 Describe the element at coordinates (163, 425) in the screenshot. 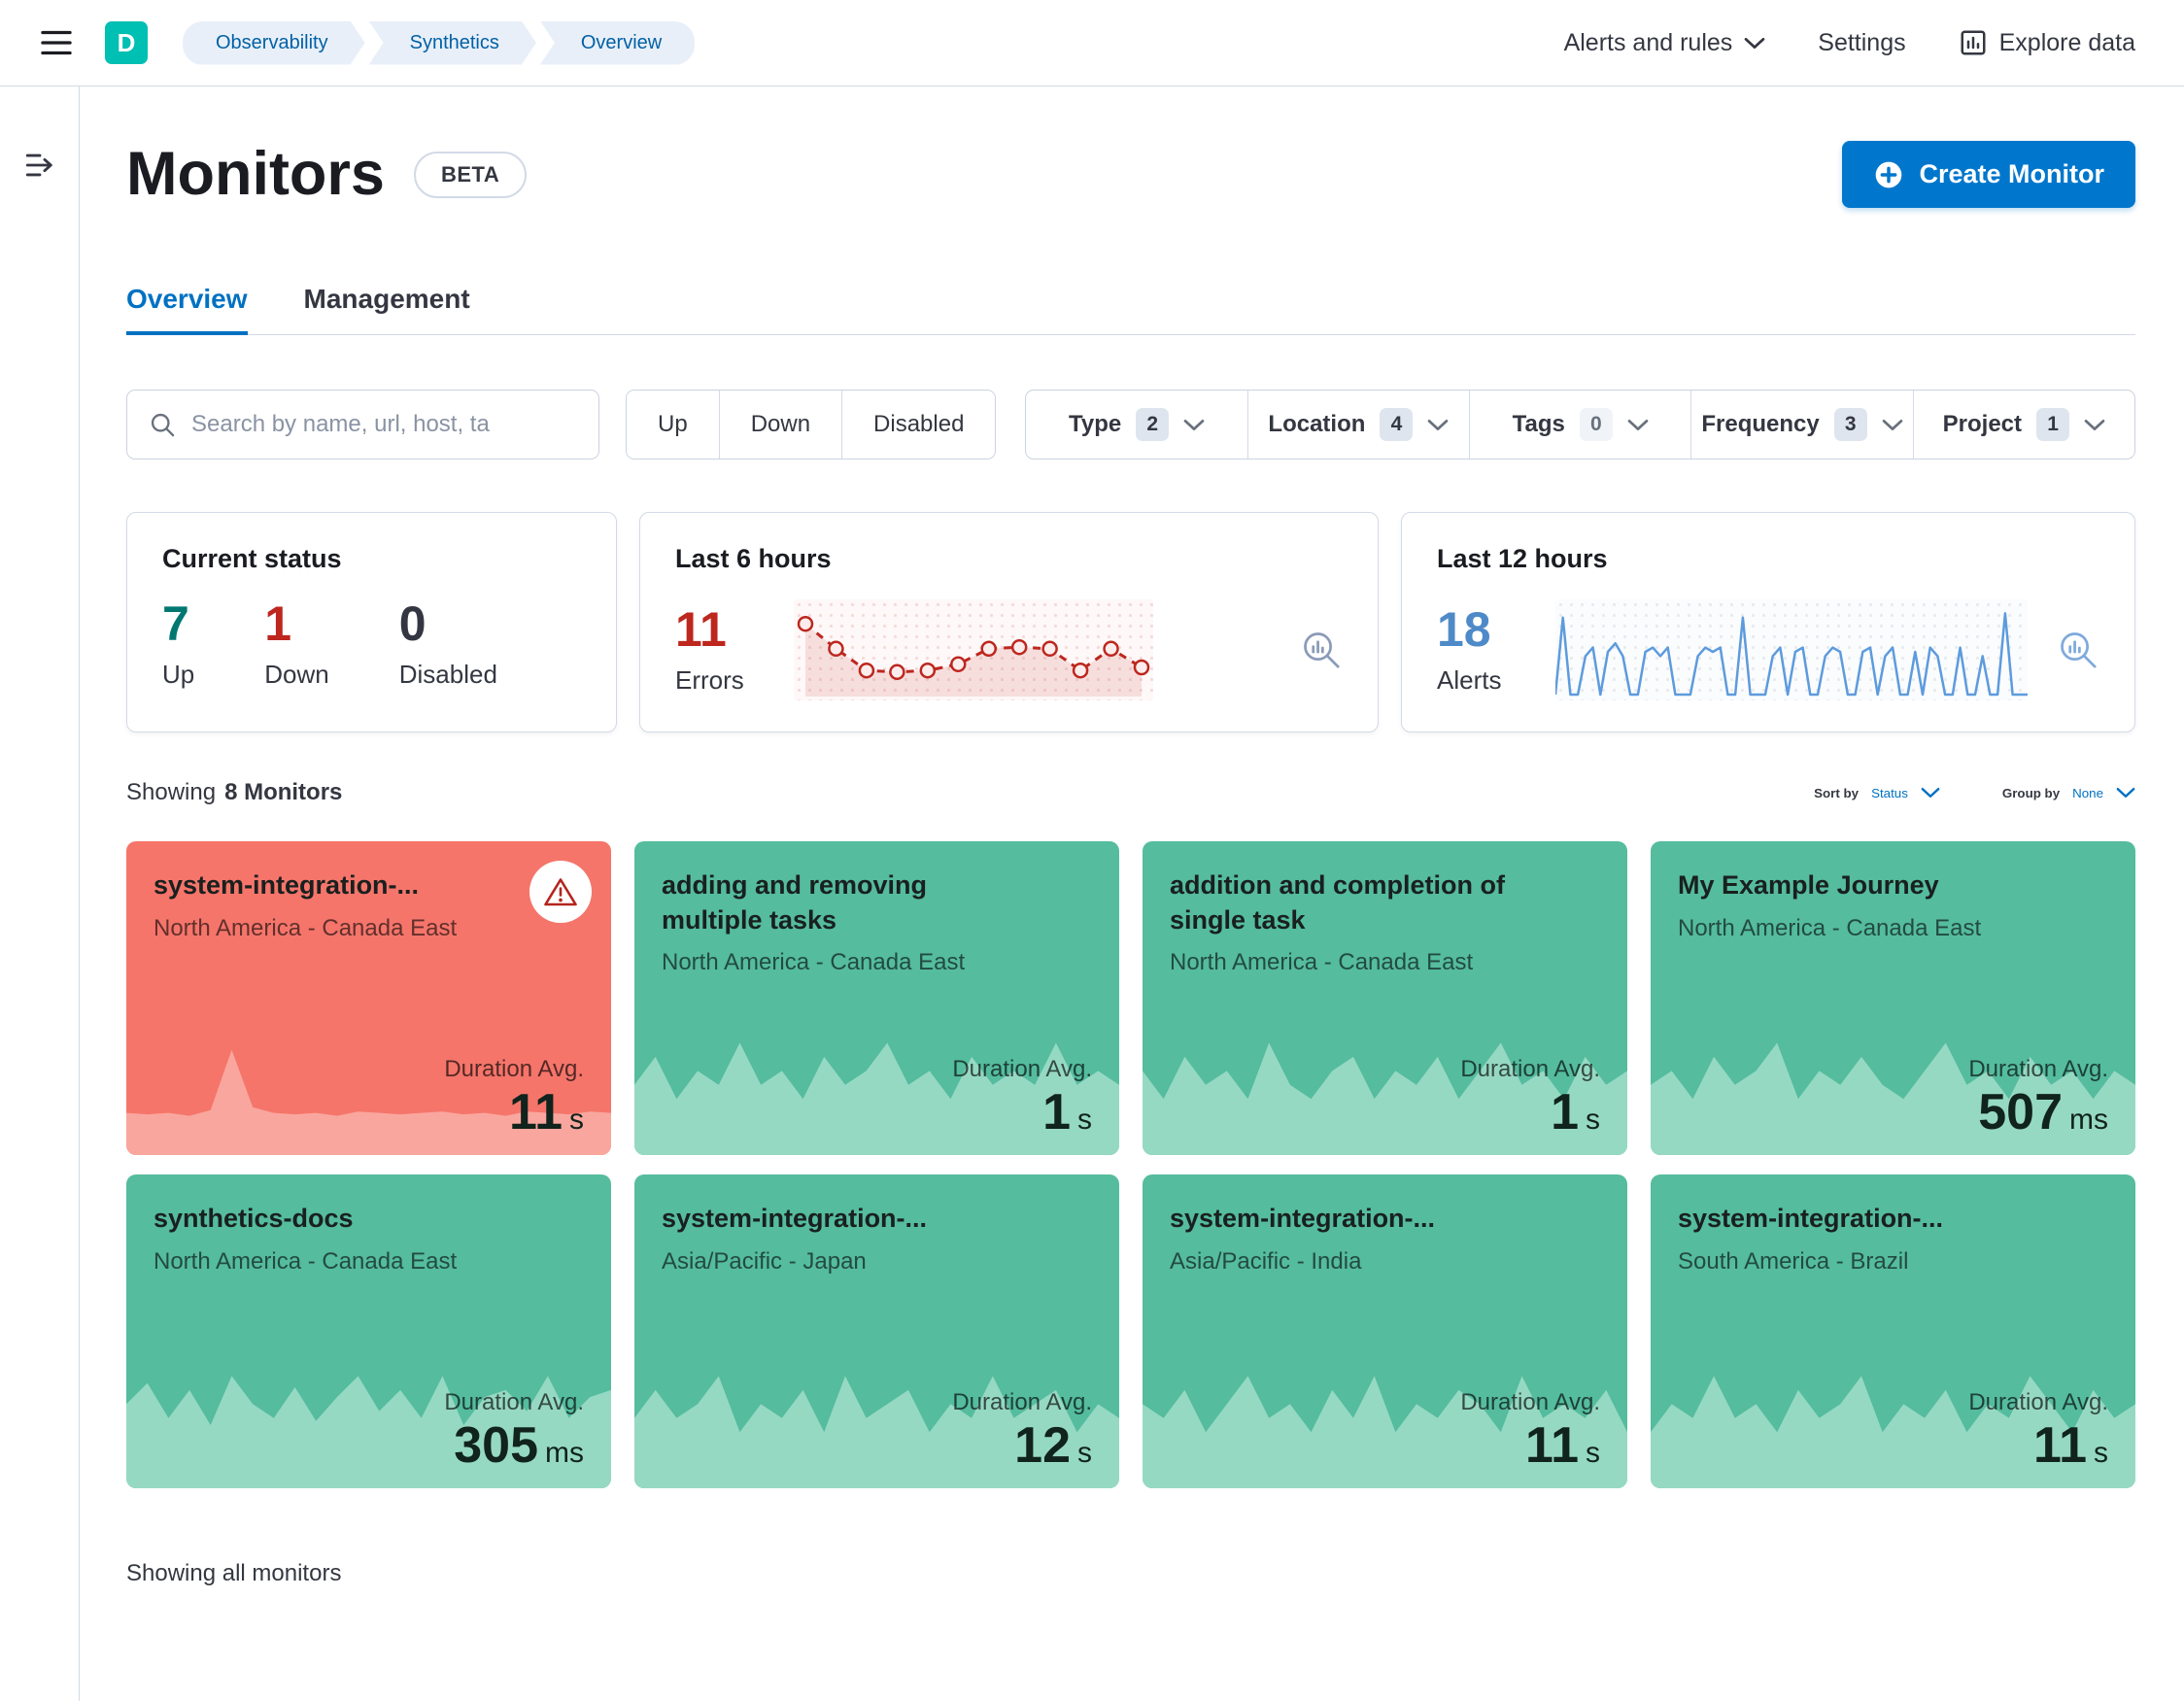

I see `search-icon` at that location.